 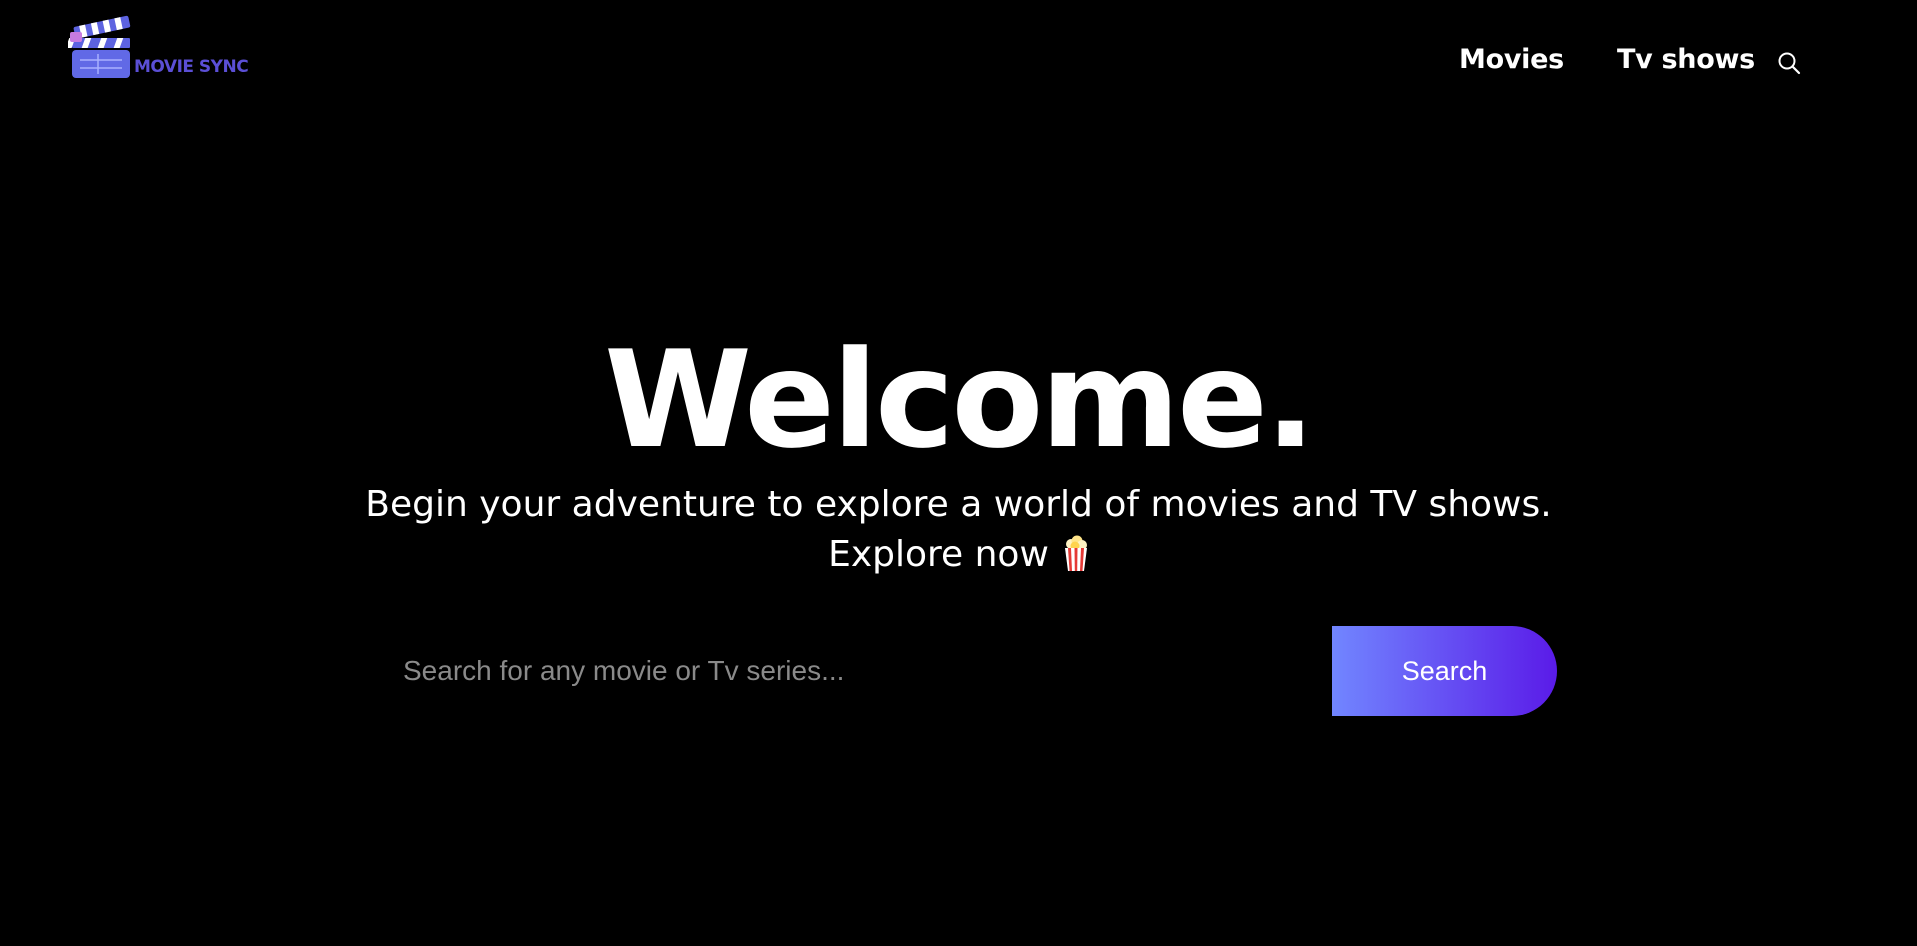 I want to click on search-icon, so click(x=1789, y=63).